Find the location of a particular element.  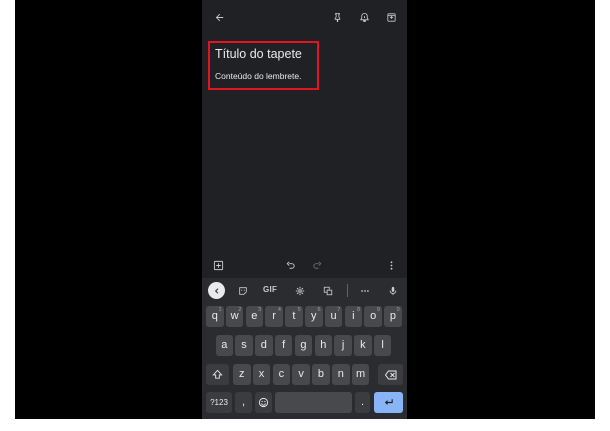

more-vert-icon is located at coordinates (391, 265).